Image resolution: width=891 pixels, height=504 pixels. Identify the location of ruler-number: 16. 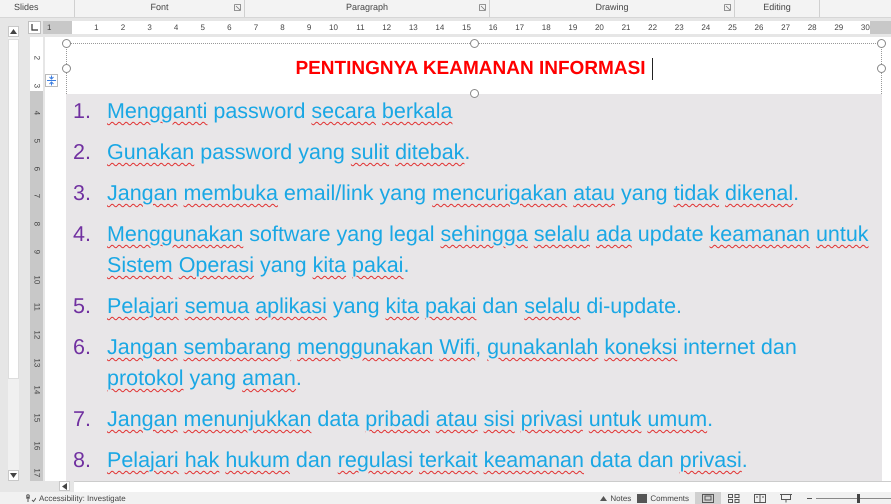
(37, 446).